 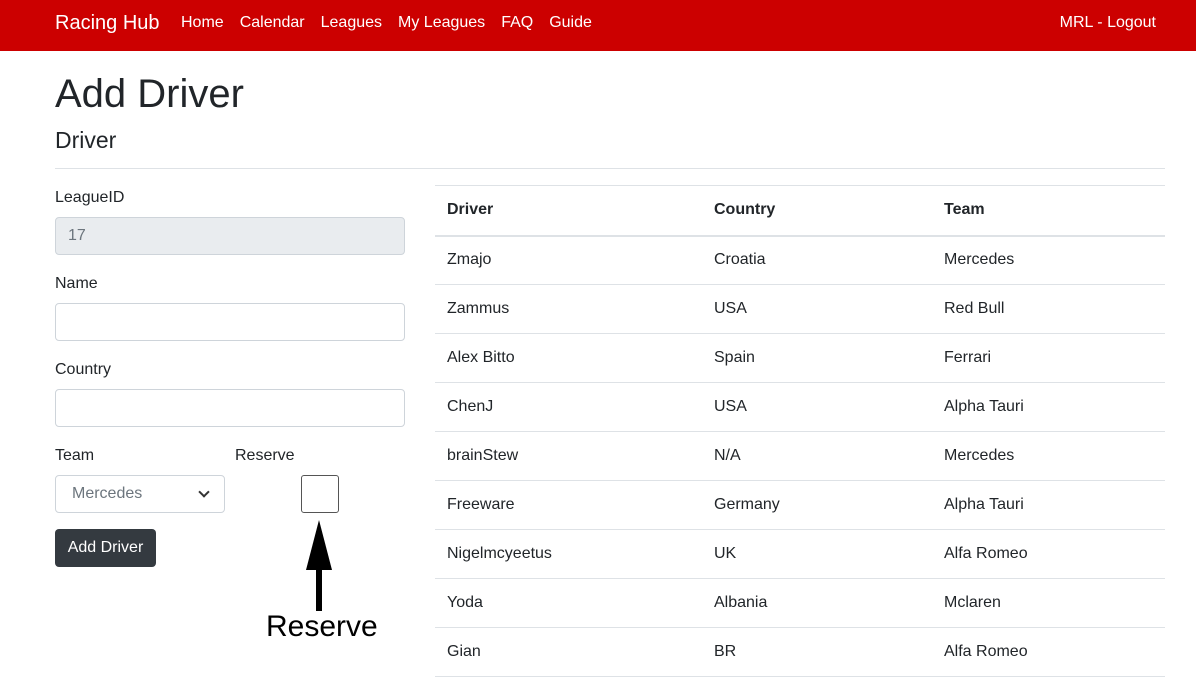 What do you see at coordinates (817, 554) in the screenshot?
I see `cell-country: UK` at bounding box center [817, 554].